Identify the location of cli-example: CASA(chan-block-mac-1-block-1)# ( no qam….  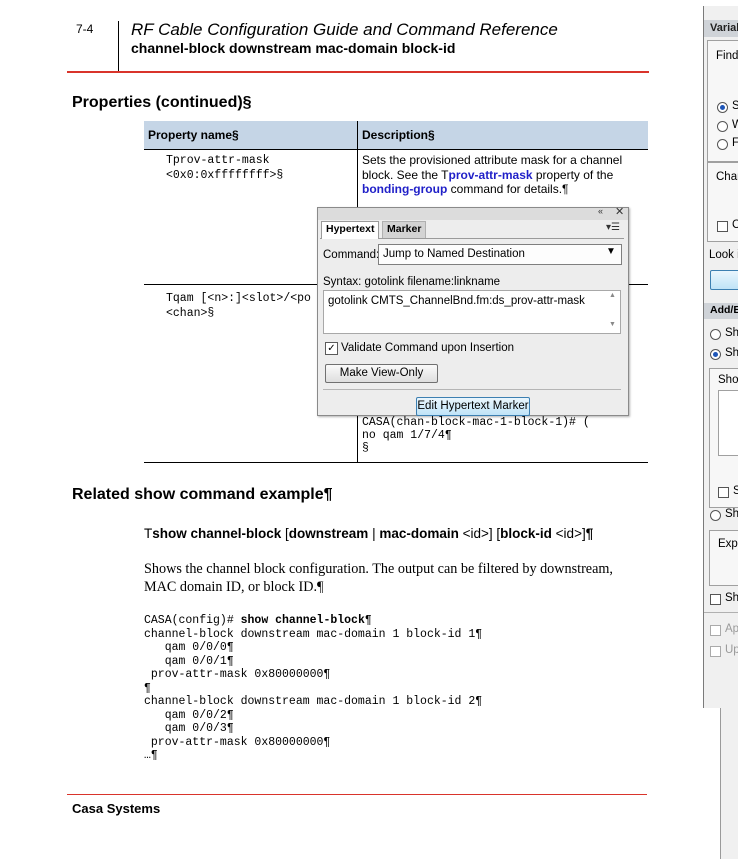
(476, 435).